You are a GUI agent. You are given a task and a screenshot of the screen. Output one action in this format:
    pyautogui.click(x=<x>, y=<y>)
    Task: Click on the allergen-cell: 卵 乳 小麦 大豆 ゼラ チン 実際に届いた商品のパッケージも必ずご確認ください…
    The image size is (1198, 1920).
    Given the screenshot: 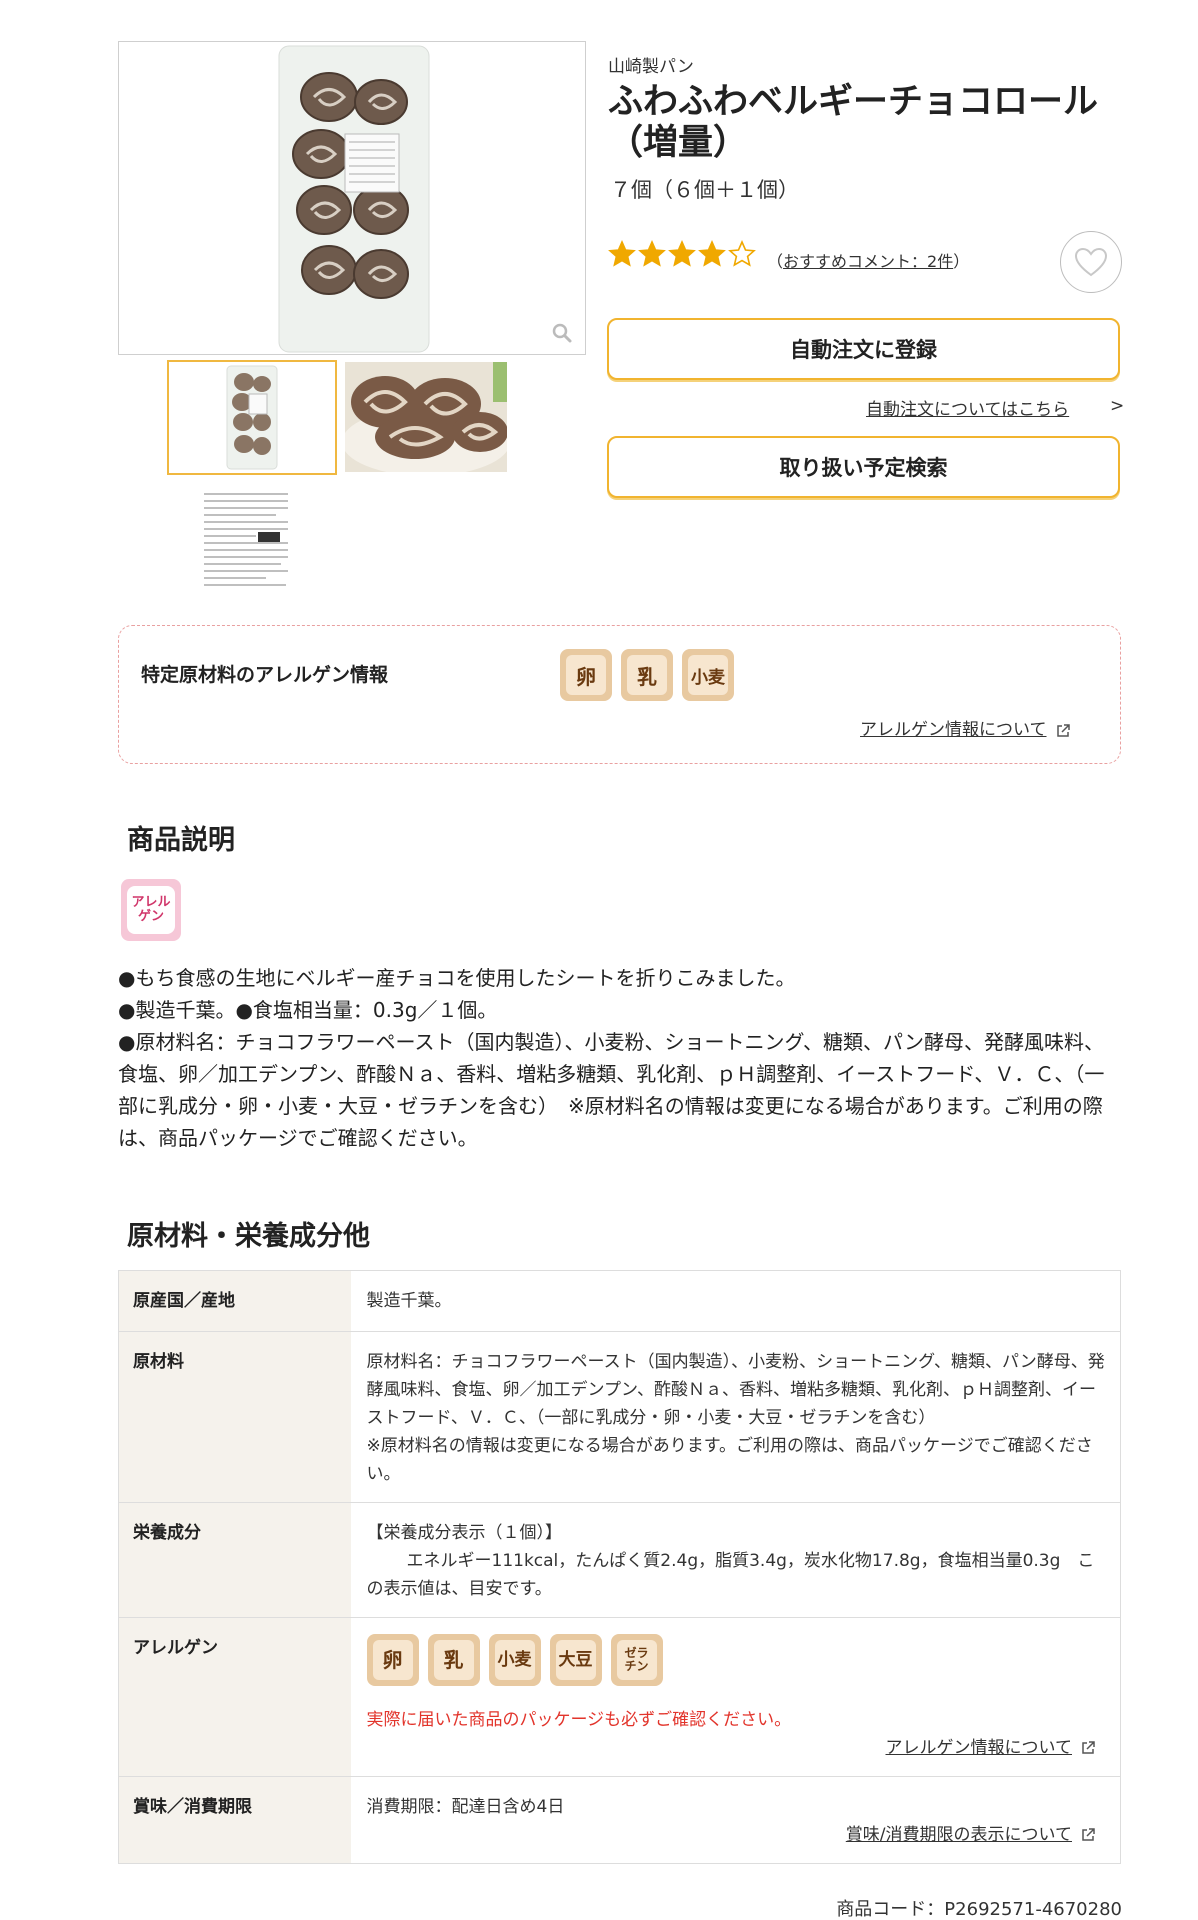 What is the action you would take?
    pyautogui.click(x=735, y=1697)
    